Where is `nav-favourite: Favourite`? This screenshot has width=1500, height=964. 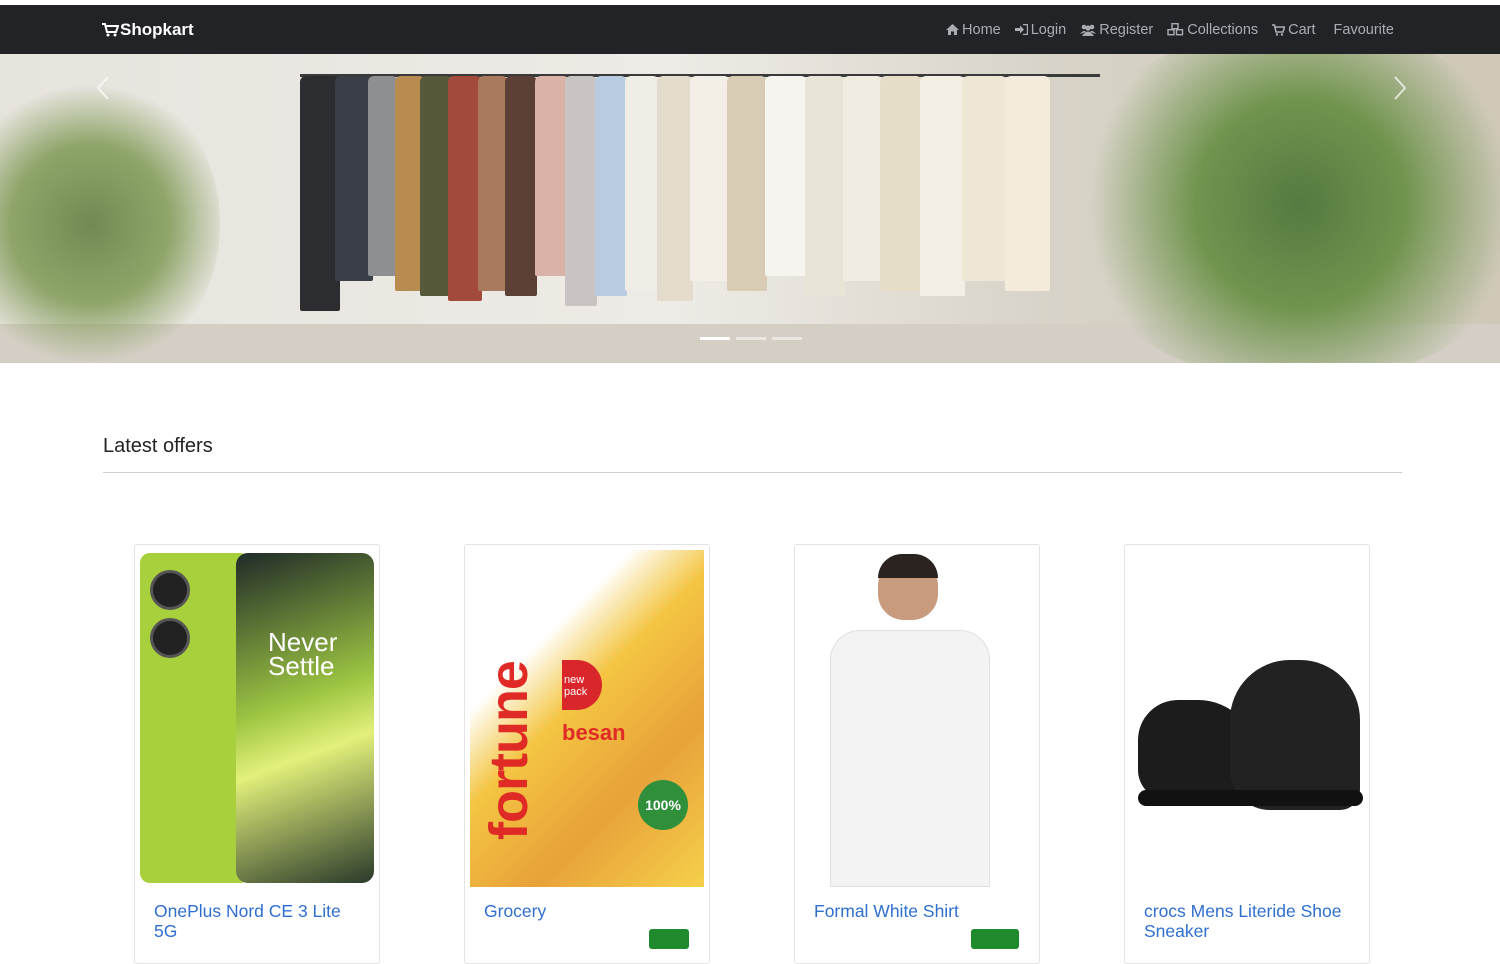
nav-favourite: Favourite is located at coordinates (1364, 30).